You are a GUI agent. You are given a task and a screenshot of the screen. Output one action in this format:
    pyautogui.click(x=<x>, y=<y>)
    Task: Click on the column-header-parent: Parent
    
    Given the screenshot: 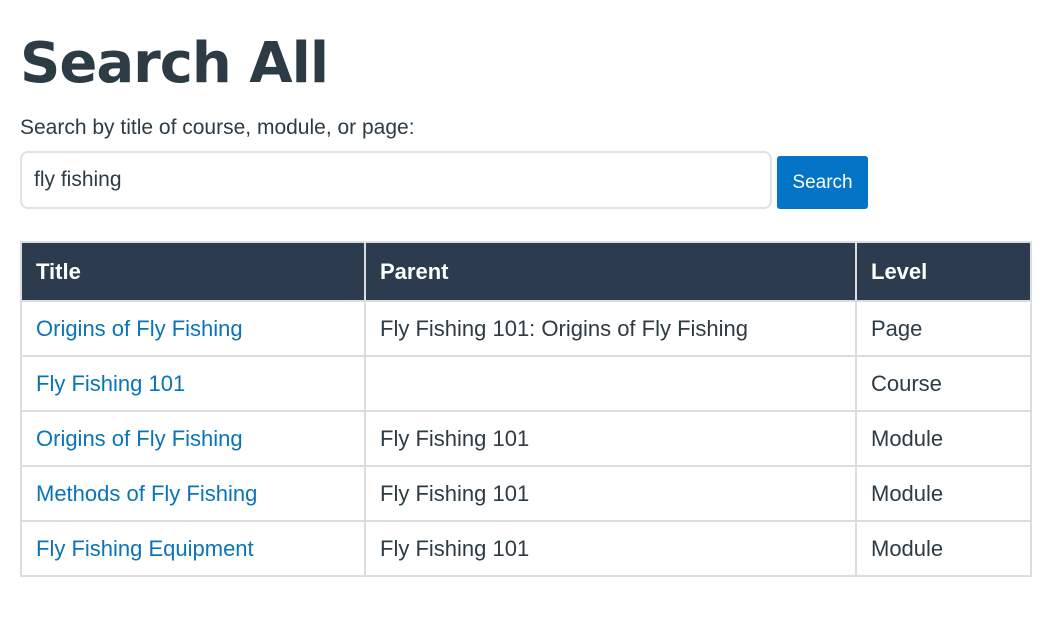 What is the action you would take?
    pyautogui.click(x=610, y=271)
    